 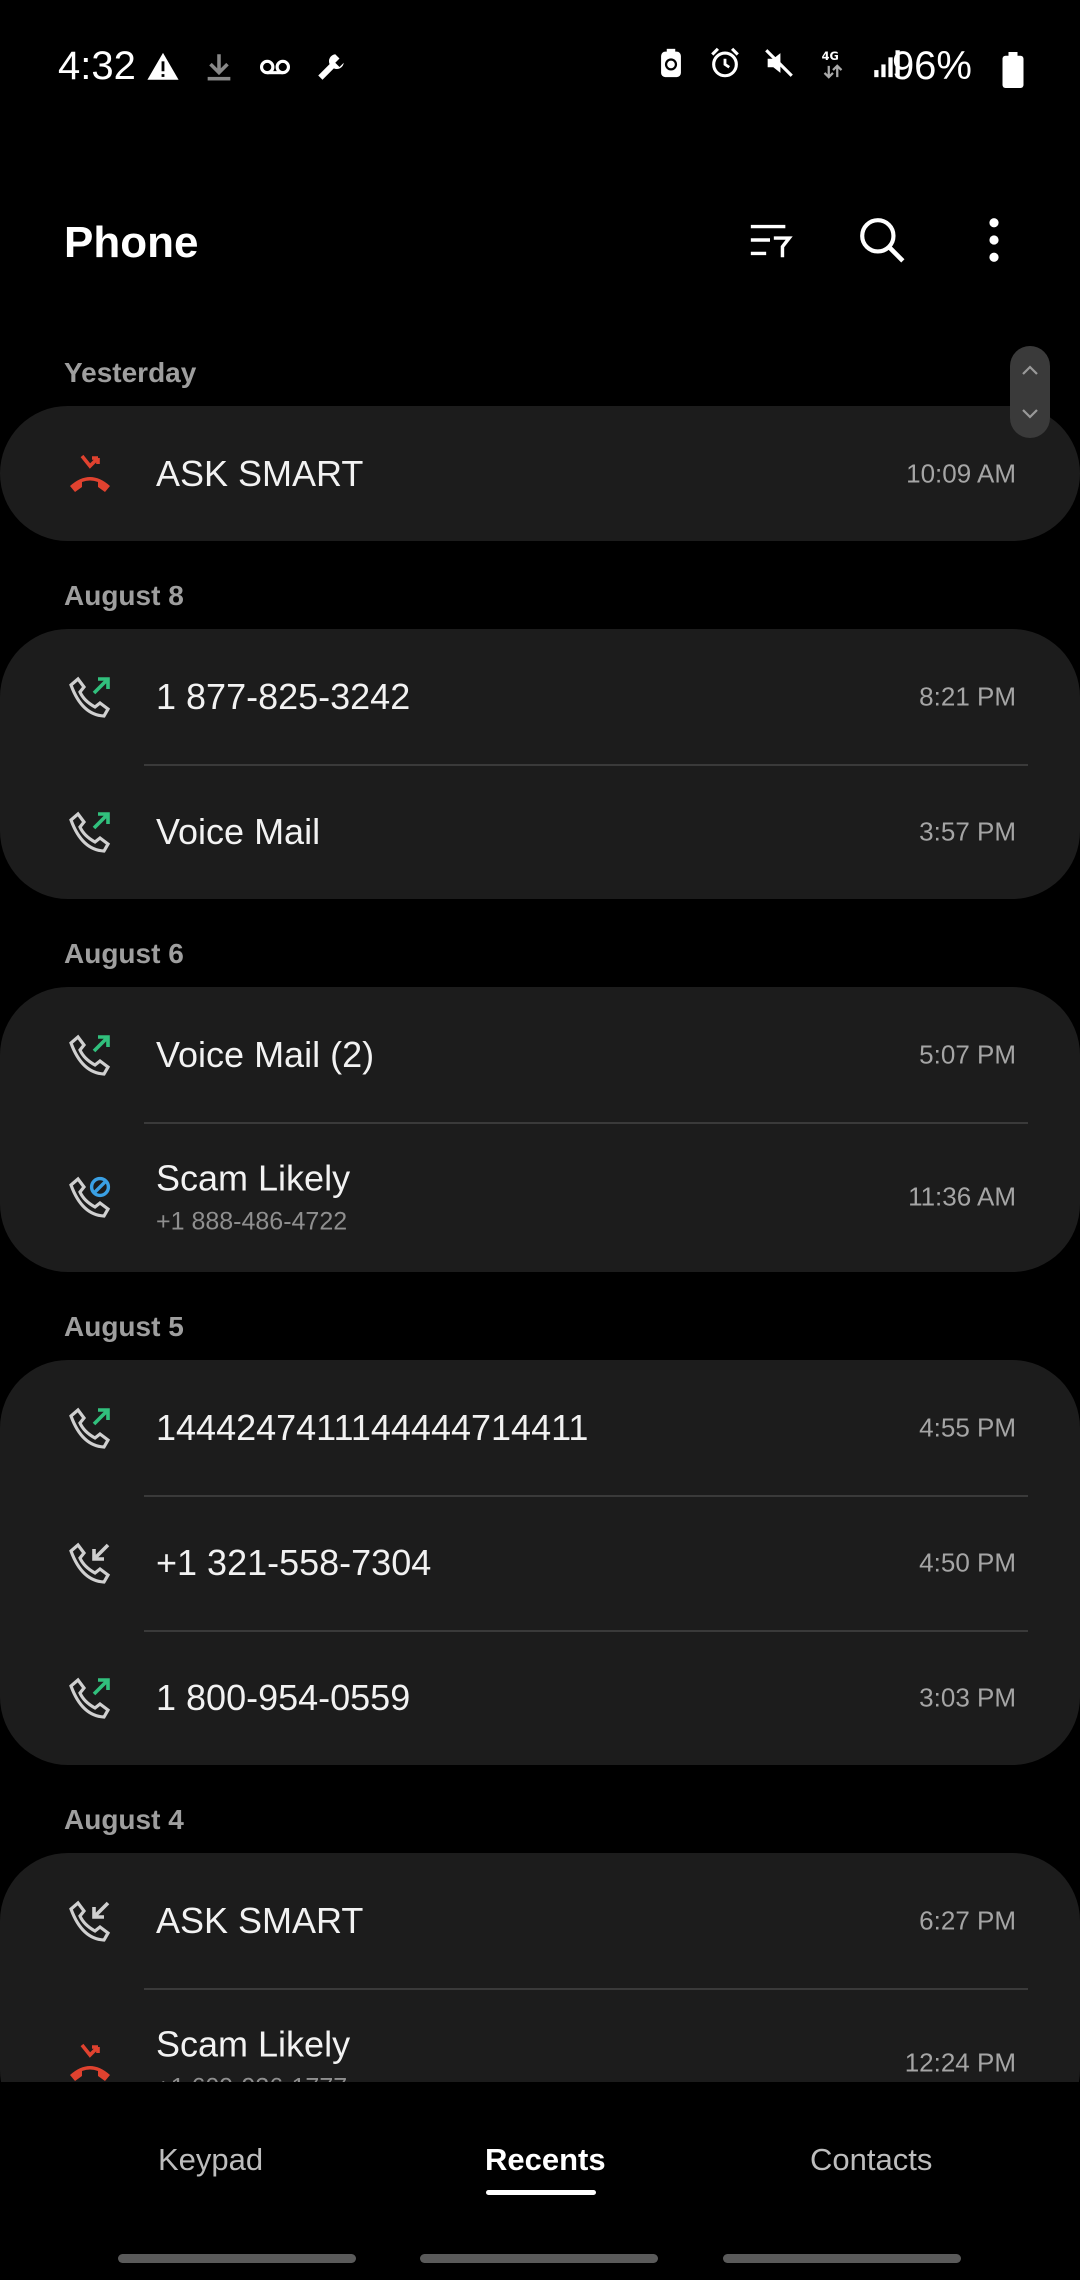 I want to click on mute-icon, so click(x=779, y=63).